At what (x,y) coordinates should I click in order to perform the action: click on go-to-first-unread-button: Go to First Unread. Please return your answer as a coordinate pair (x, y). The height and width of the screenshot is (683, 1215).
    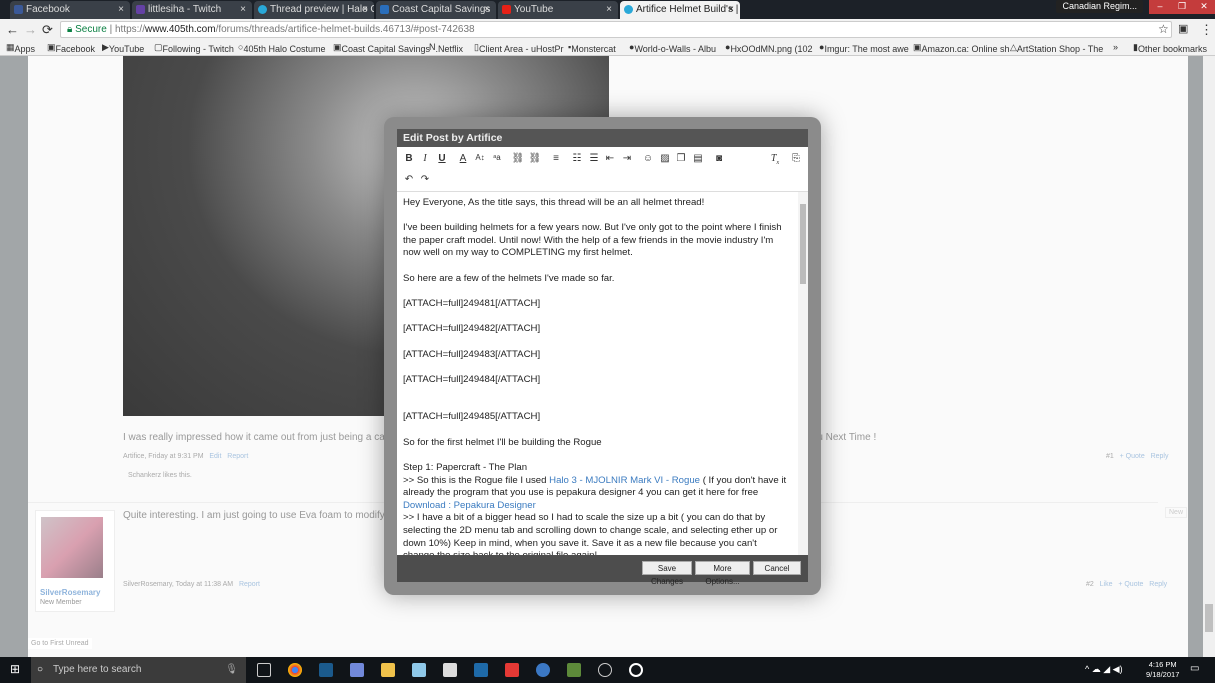
    Looking at the image, I should click on (60, 643).